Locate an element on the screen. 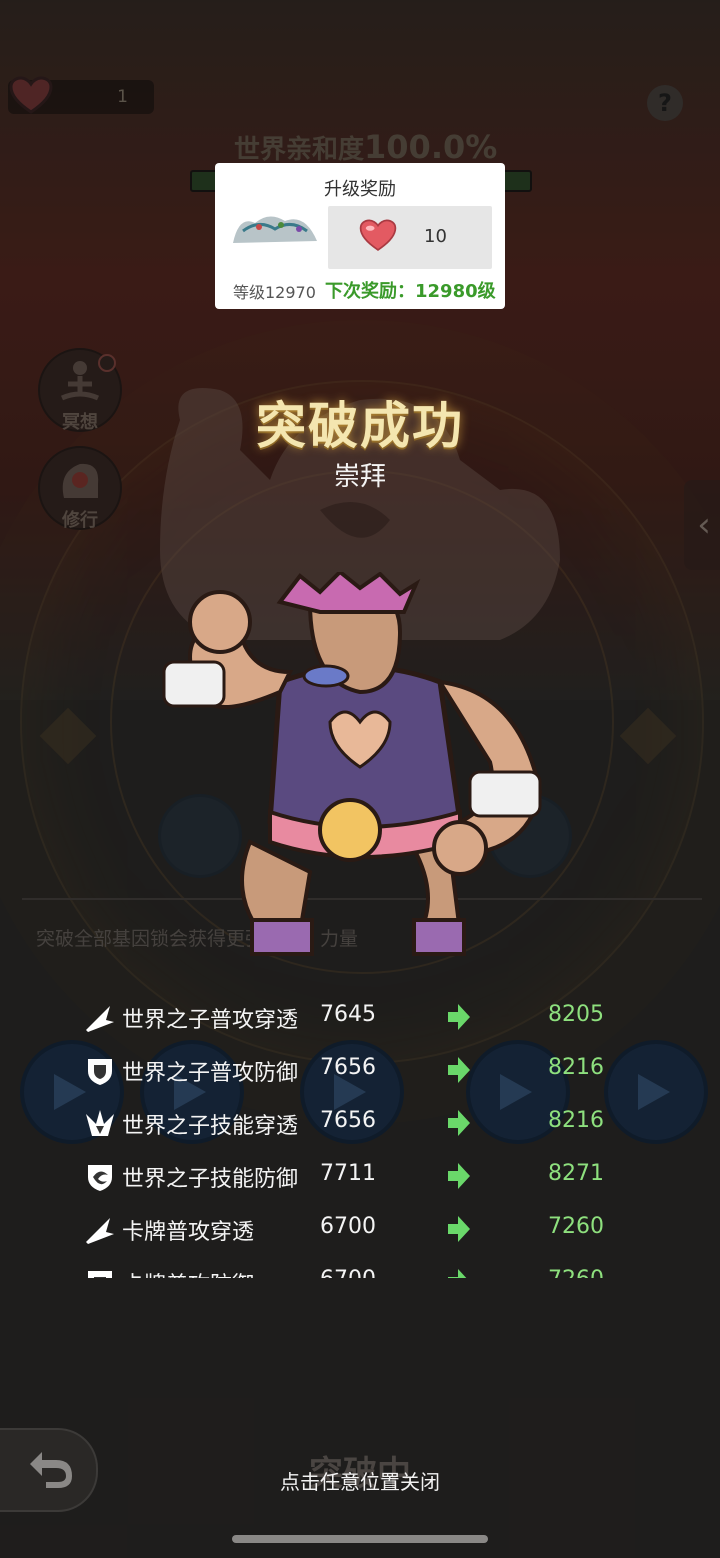 Image resolution: width=720 pixels, height=1558 pixels. skill-shield-icon is located at coordinates (100, 1178).